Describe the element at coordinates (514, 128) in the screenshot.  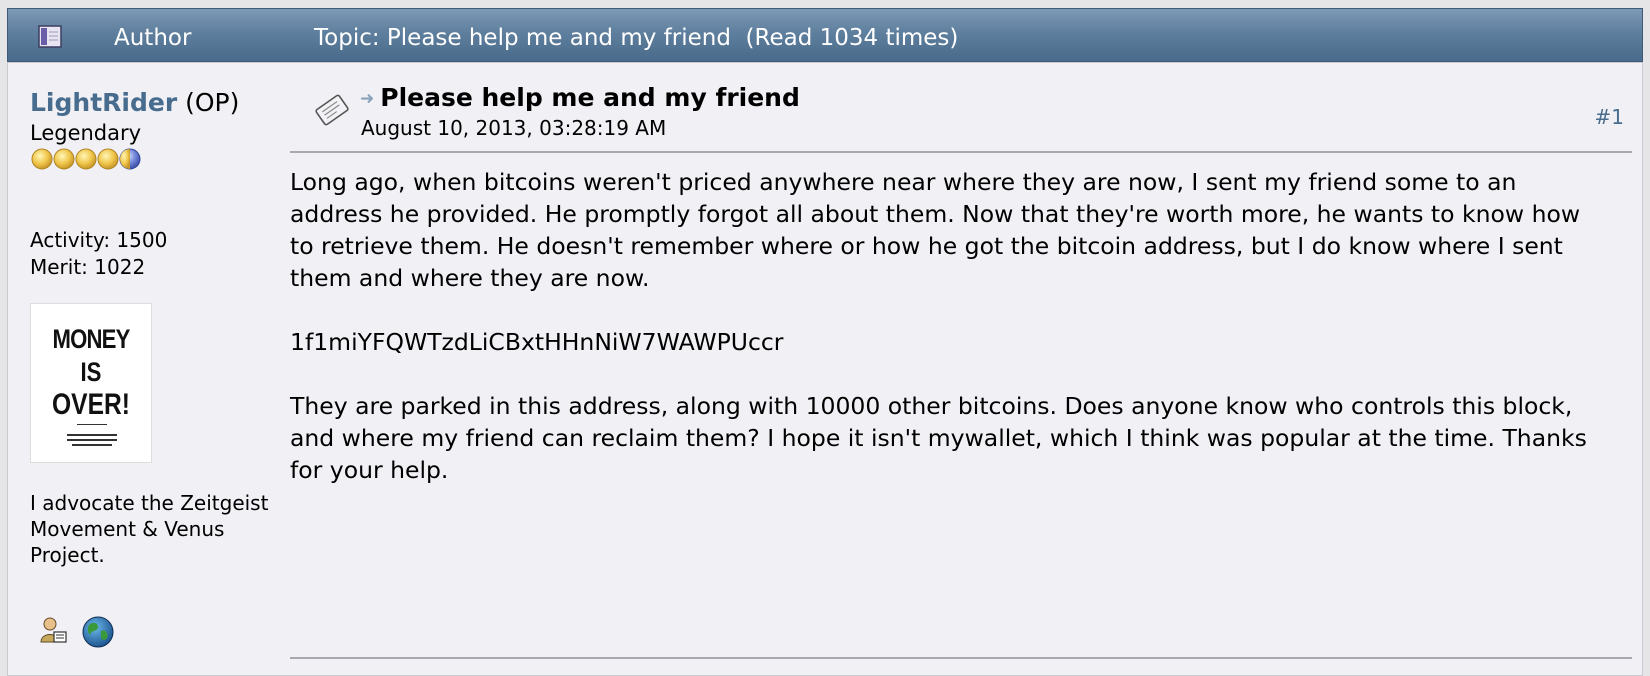
I see `post-date: August 10, 2013, 03:28:19 AM` at that location.